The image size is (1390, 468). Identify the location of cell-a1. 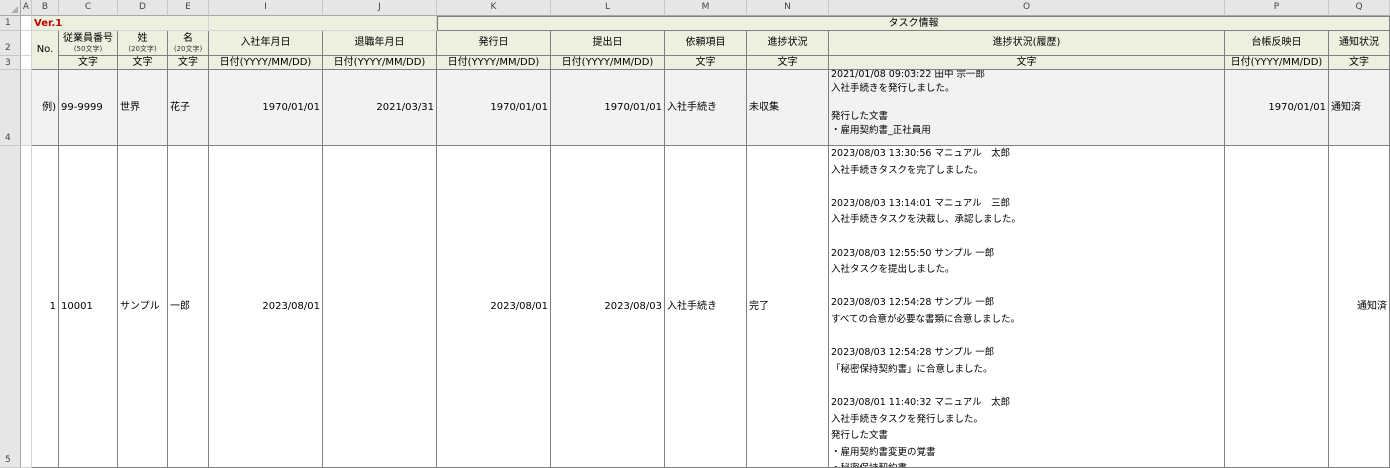
(26, 23).